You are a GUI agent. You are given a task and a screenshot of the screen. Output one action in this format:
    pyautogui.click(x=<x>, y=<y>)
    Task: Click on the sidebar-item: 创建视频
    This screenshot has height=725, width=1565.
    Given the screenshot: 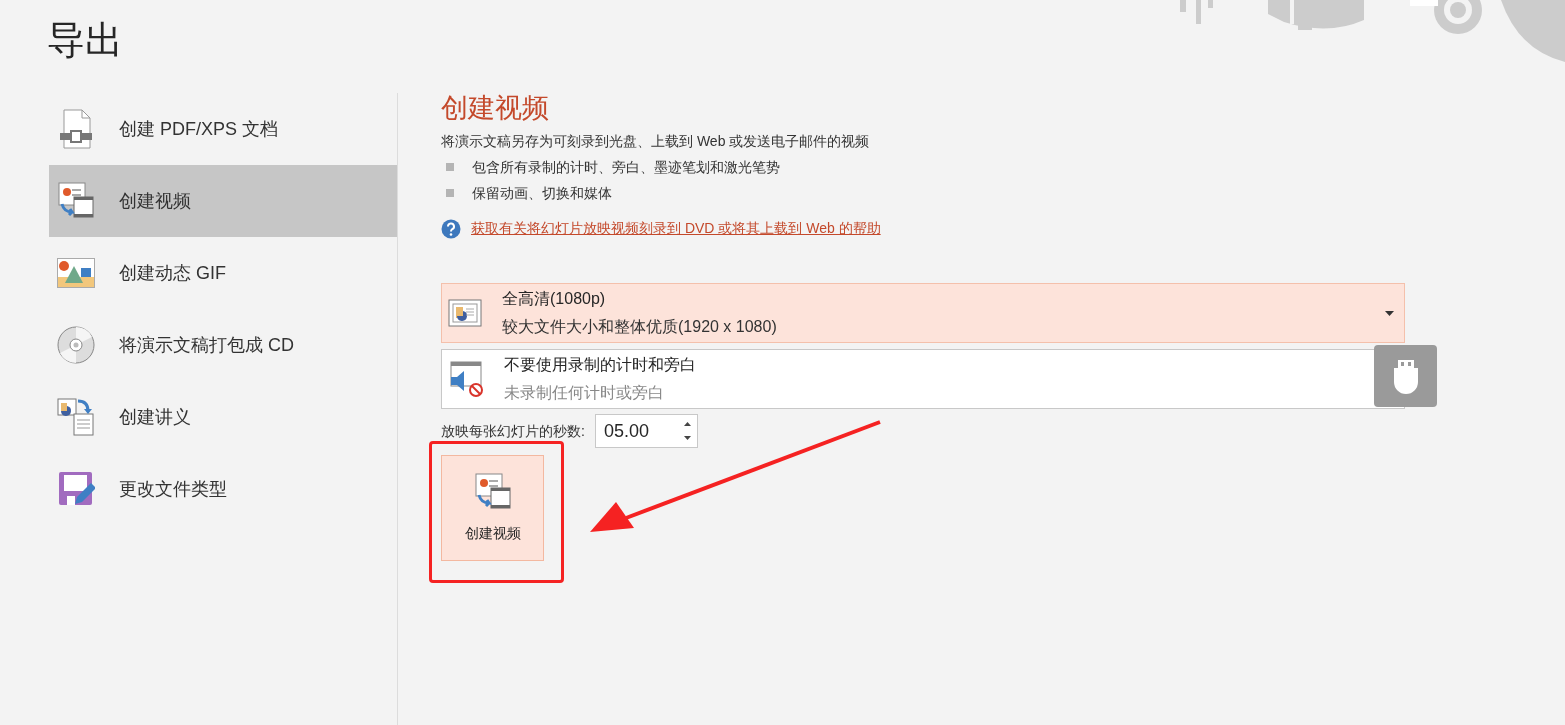 What is the action you would take?
    pyautogui.click(x=223, y=201)
    